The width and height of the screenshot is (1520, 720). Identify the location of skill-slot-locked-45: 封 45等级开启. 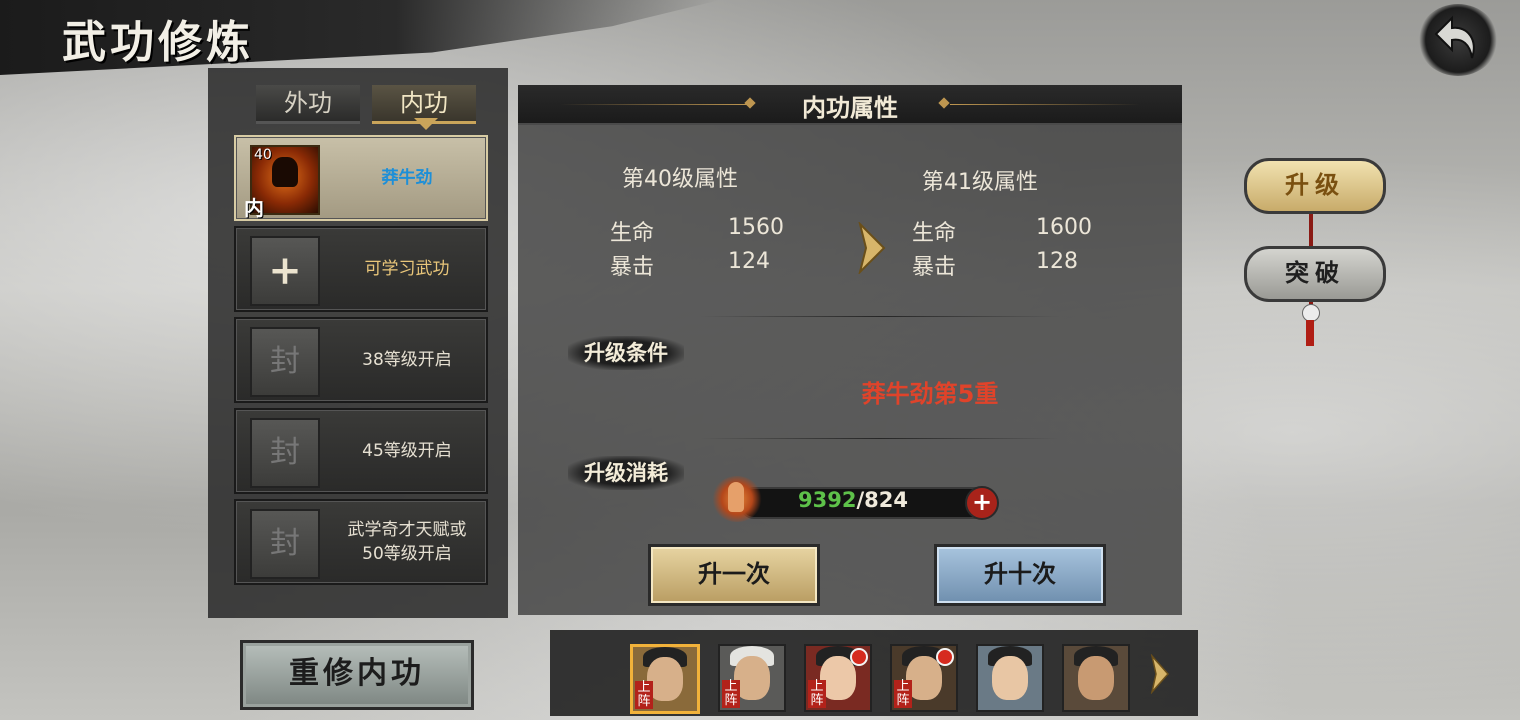
(361, 451).